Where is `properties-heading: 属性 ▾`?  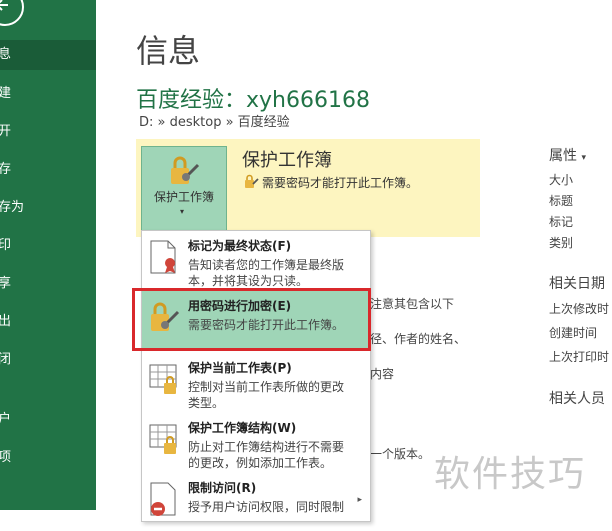
properties-heading: 属性 ▾ is located at coordinates (567, 155).